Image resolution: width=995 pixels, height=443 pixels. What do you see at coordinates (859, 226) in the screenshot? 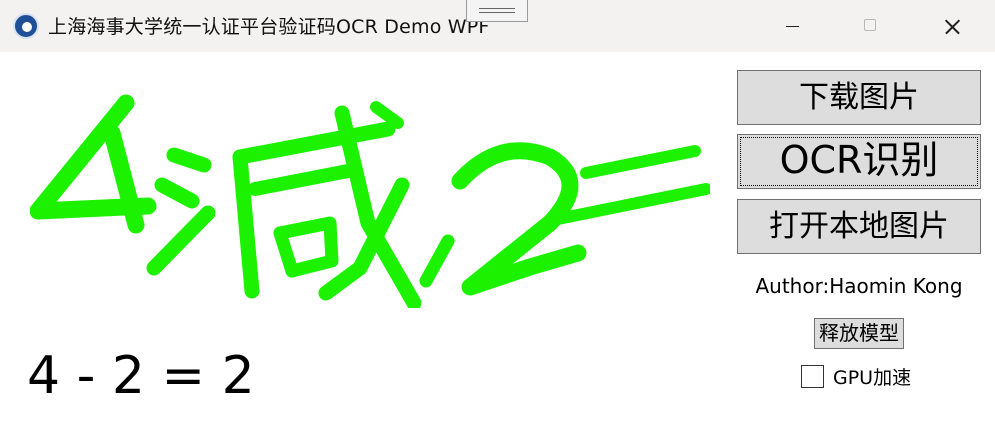
I see `open-local-image-button: 打开本地图片` at bounding box center [859, 226].